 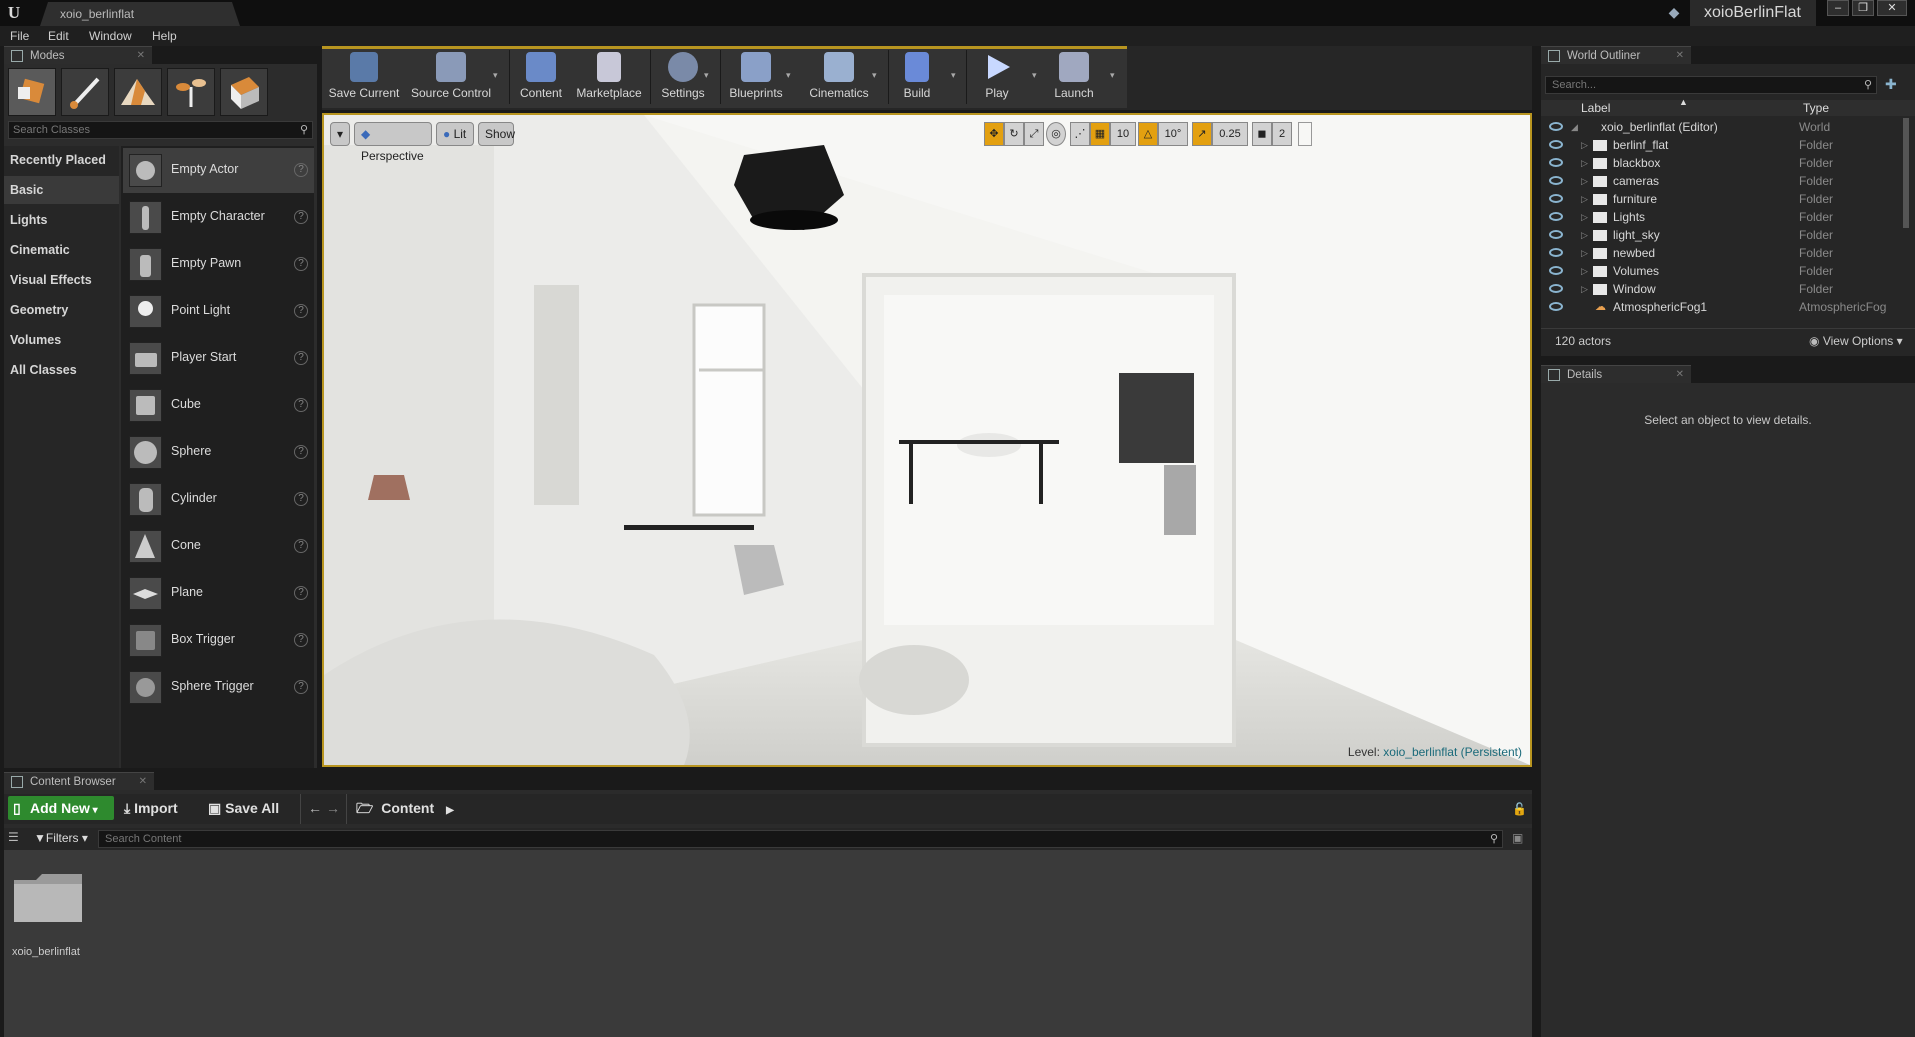 I want to click on item-cube: Cube?, so click(x=218, y=405).